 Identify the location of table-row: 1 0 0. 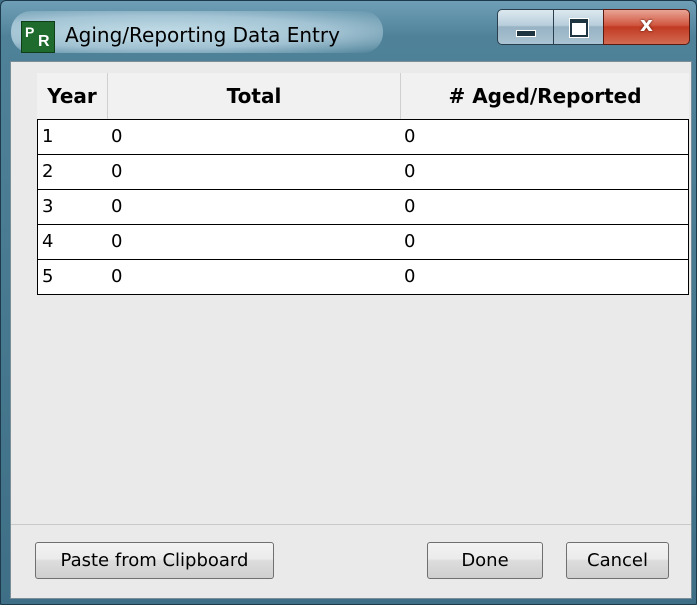
(363, 137).